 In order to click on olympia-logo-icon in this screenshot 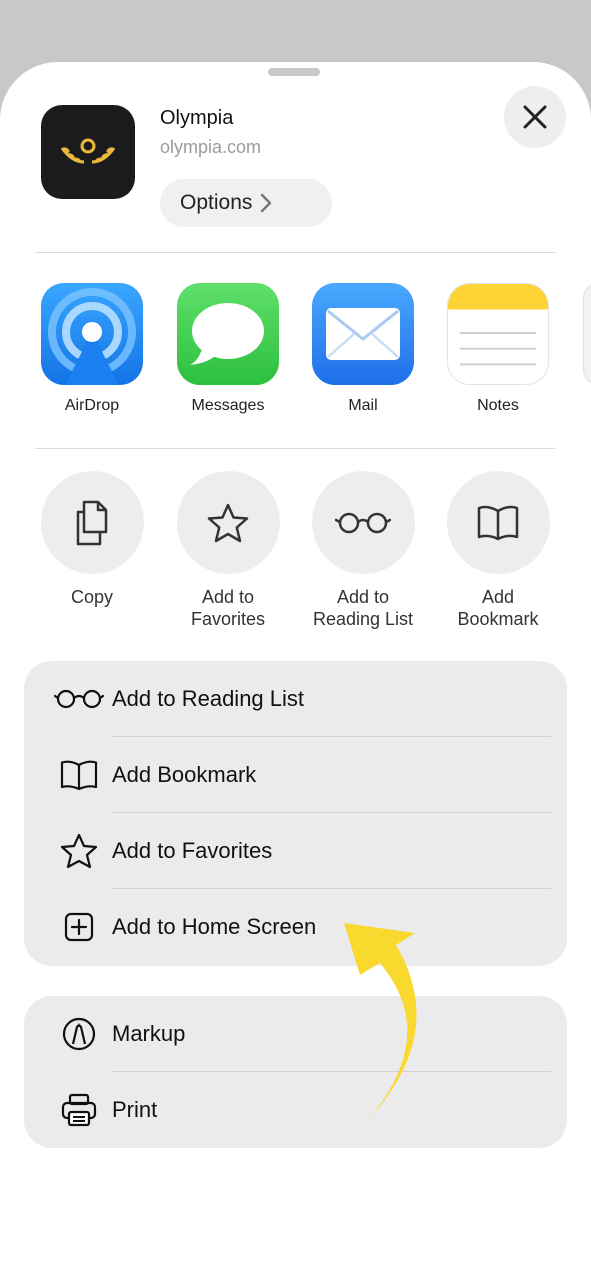, I will do `click(88, 151)`.